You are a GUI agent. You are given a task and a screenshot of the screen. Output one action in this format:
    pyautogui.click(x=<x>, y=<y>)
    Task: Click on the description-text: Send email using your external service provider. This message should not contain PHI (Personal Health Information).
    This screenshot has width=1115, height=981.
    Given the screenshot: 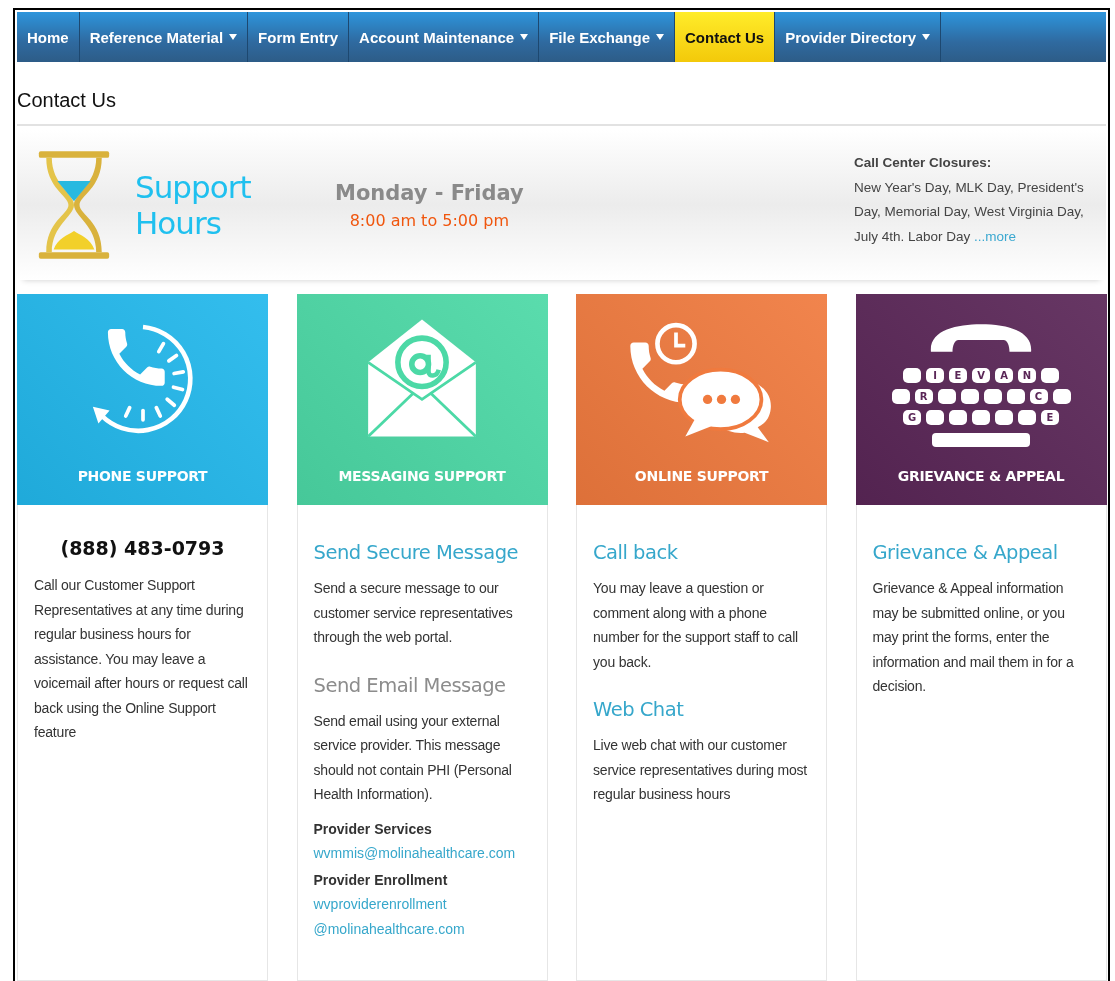 What is the action you would take?
    pyautogui.click(x=413, y=757)
    